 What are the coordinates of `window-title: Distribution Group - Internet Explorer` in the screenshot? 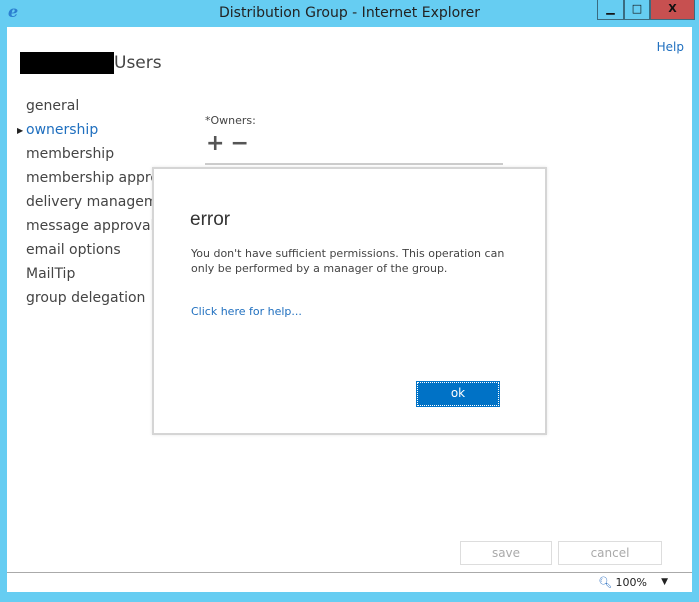 It's located at (349, 13).